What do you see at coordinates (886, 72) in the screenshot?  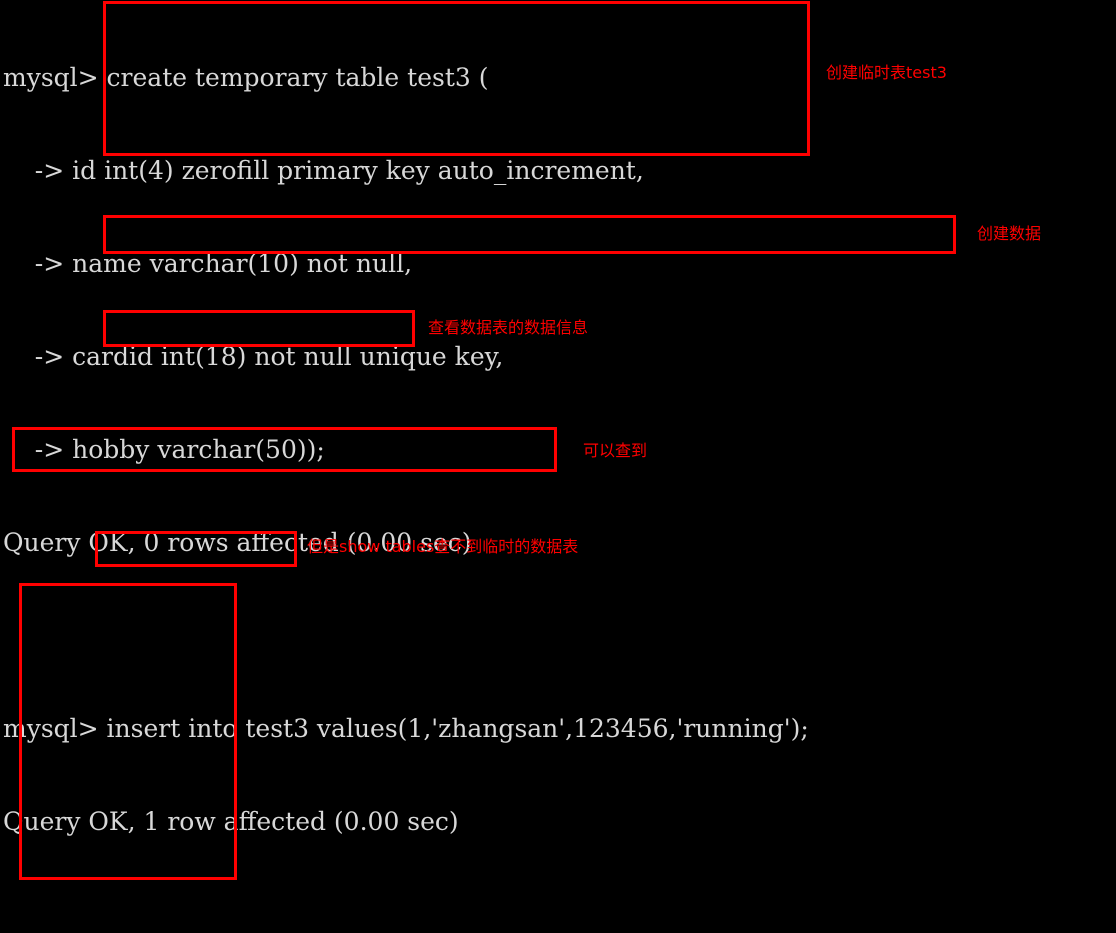 I see `annotation-create-table: 创建临时表test3` at bounding box center [886, 72].